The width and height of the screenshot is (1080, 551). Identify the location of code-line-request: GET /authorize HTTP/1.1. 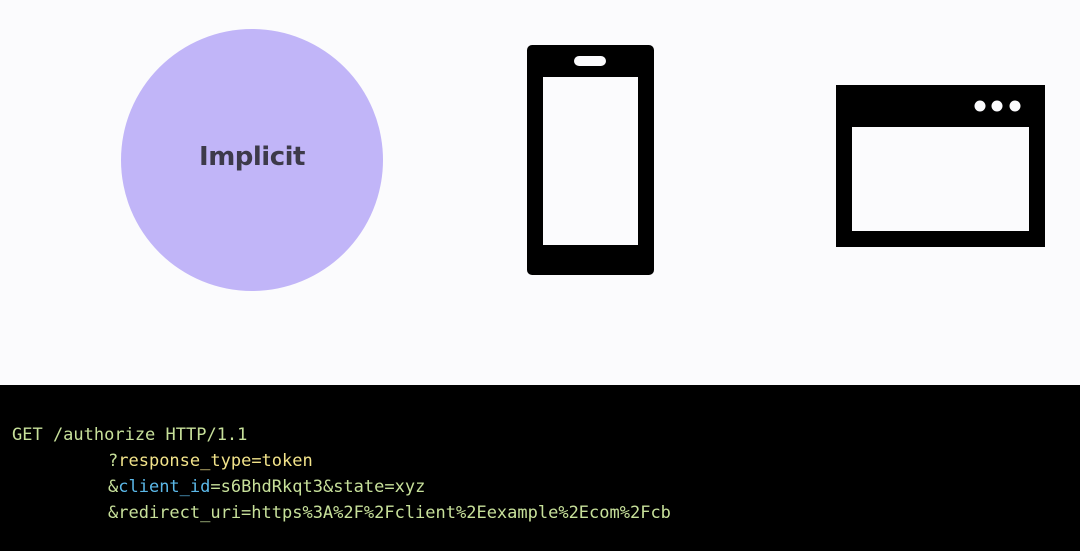
(130, 435).